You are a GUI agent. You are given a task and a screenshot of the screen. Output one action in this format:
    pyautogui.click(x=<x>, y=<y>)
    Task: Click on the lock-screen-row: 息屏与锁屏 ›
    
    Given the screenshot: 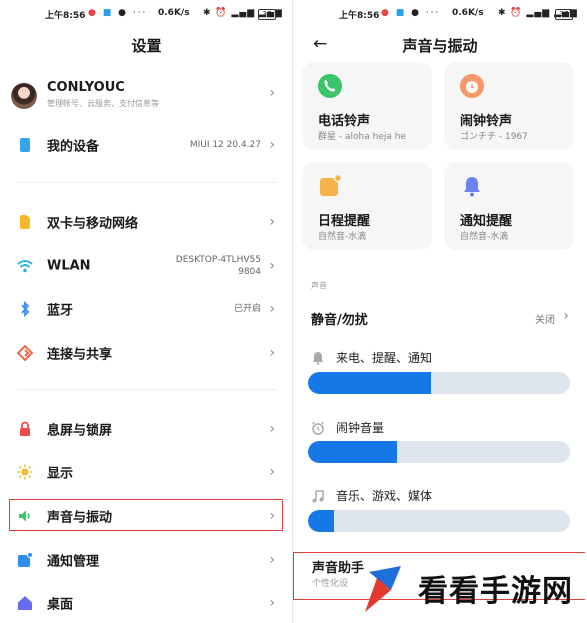 What is the action you would take?
    pyautogui.click(x=146, y=429)
    